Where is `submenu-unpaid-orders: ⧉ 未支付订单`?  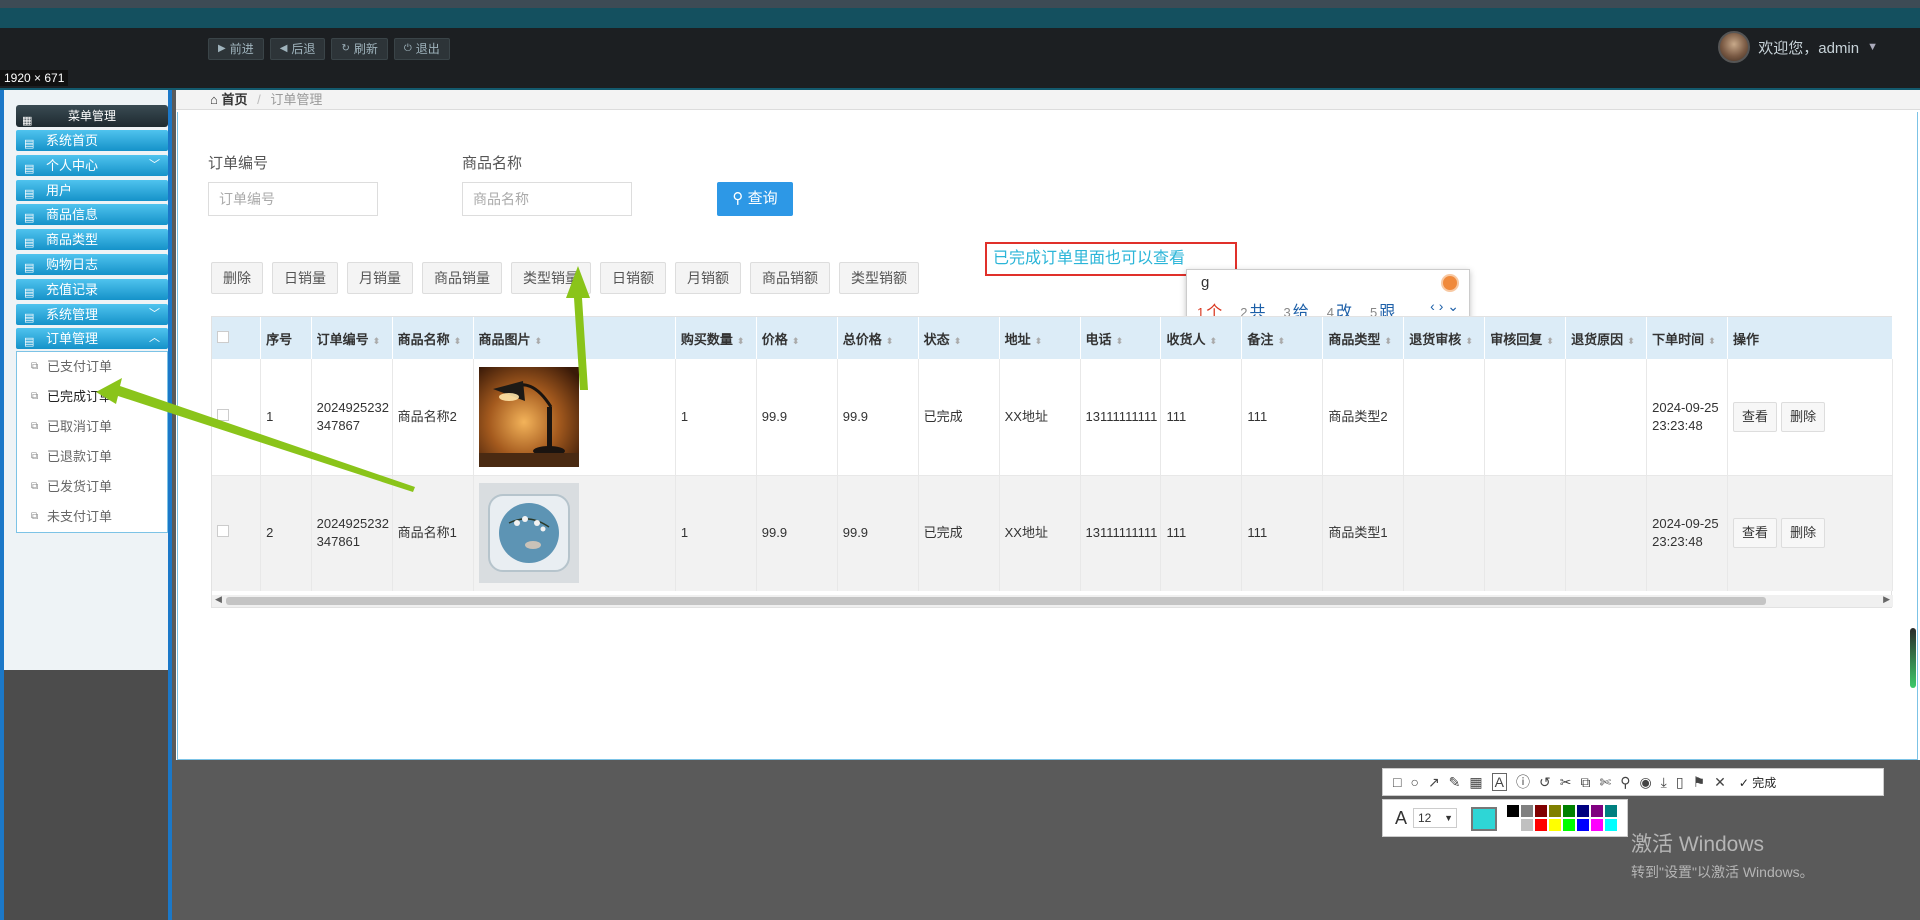 submenu-unpaid-orders: ⧉ 未支付订单 is located at coordinates (92, 517).